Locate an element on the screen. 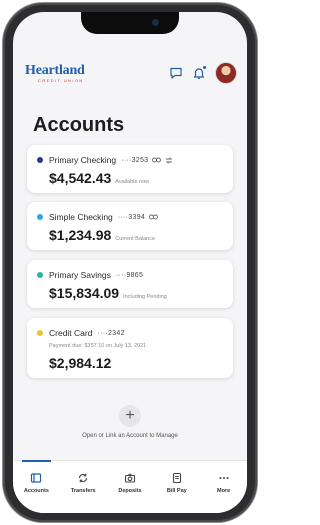 Image resolution: width=320 pixels, height=525 pixels. more-icon is located at coordinates (224, 478).